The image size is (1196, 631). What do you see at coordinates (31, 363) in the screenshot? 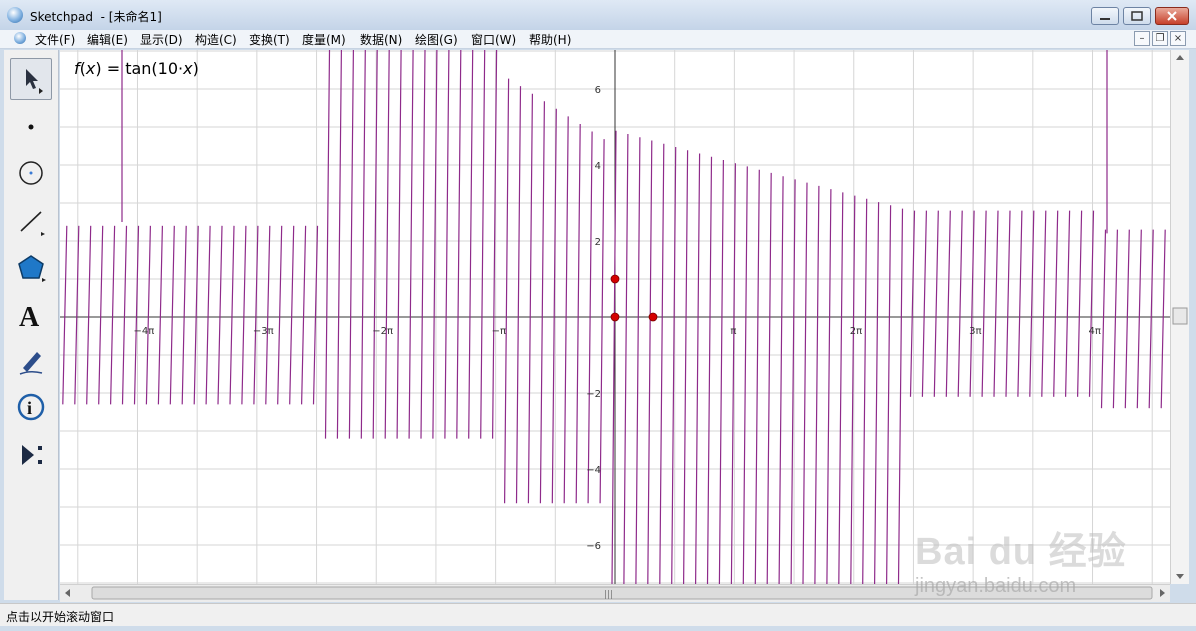
I see `marker-pen-icon` at bounding box center [31, 363].